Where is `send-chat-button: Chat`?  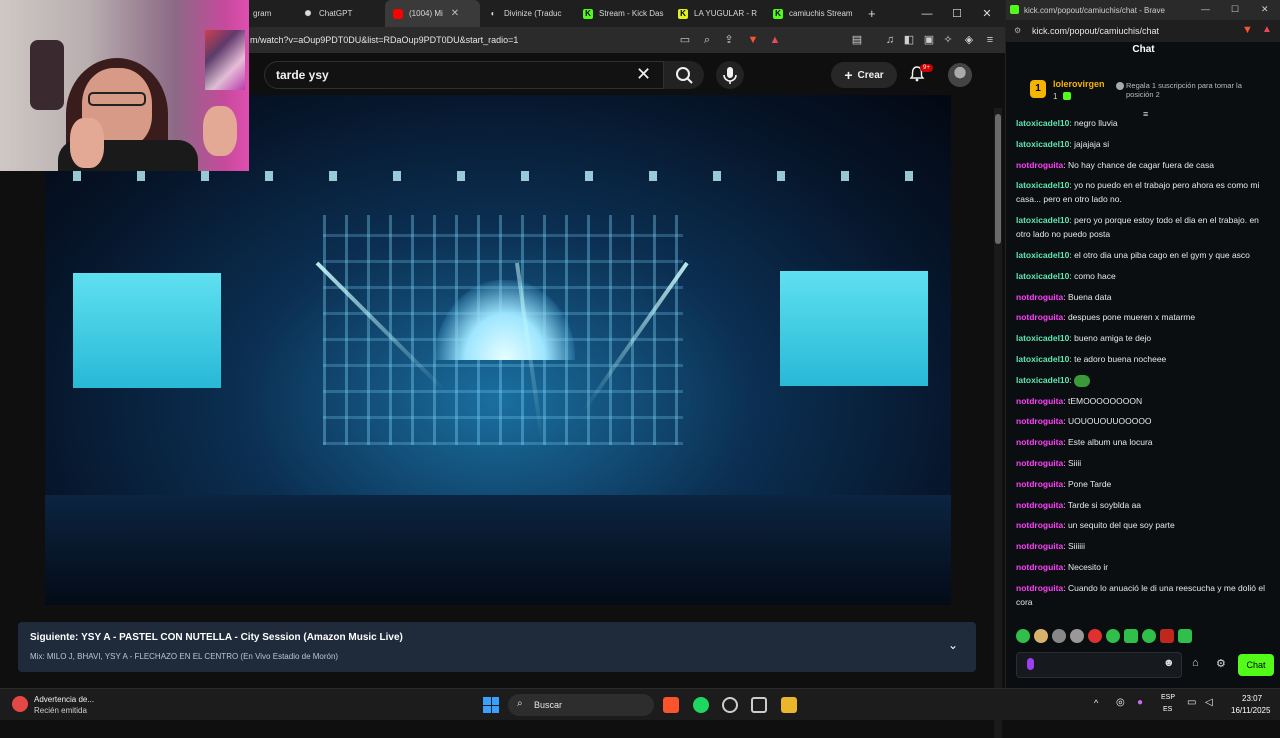 send-chat-button: Chat is located at coordinates (1256, 665).